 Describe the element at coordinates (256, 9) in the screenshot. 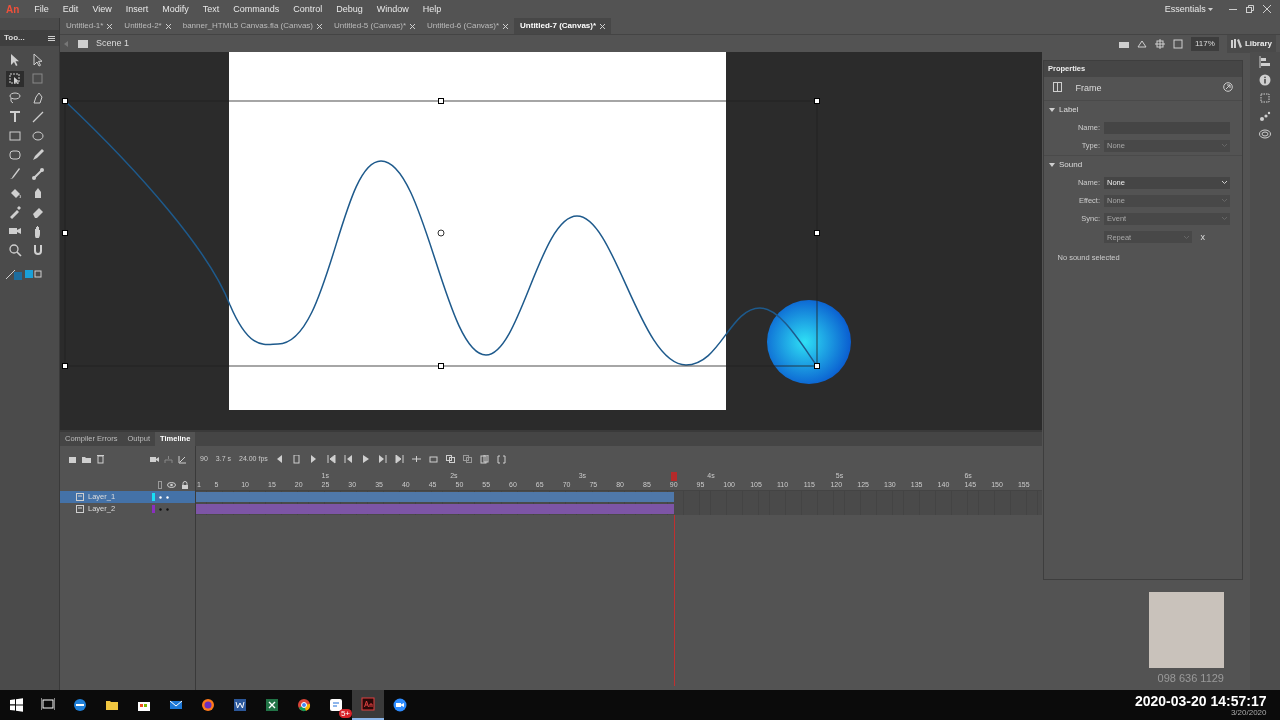

I see `menu-item: Commands` at that location.